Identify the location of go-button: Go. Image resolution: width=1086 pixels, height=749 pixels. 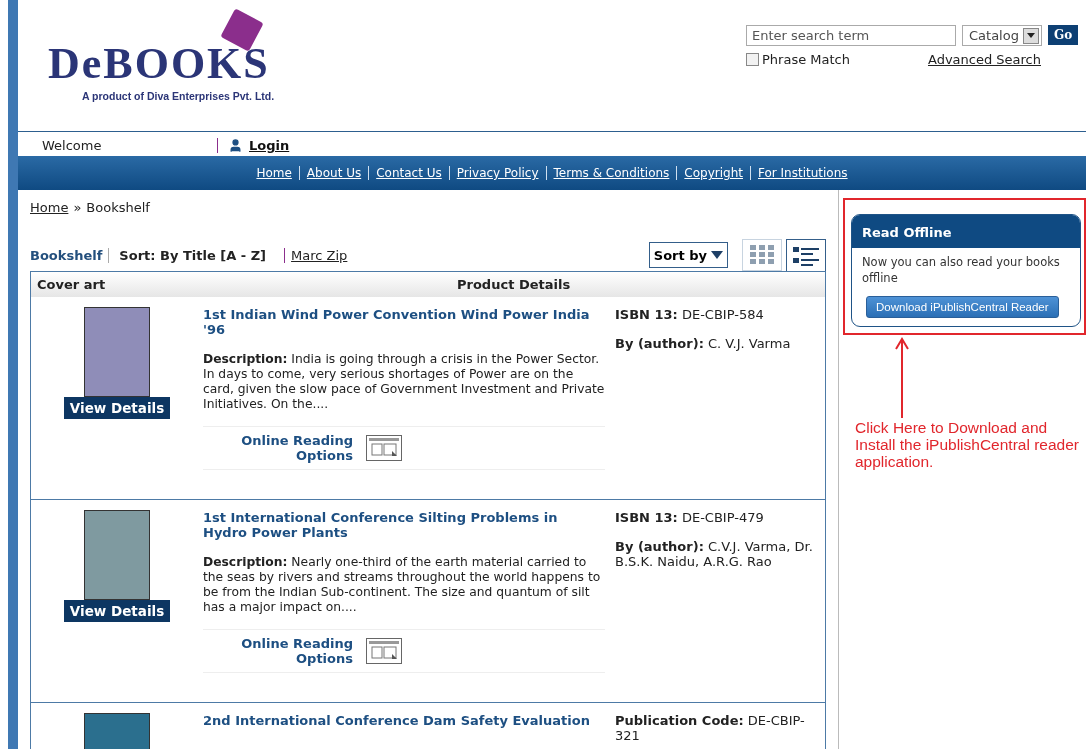
(1063, 35).